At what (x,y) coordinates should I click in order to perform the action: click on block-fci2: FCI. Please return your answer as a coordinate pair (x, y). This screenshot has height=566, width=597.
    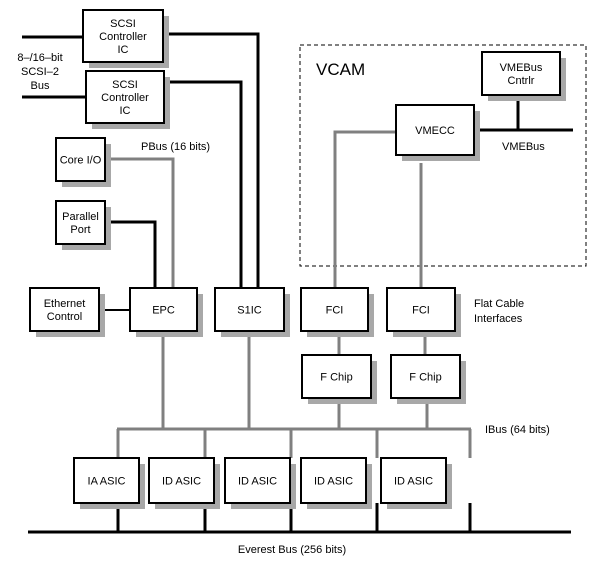
    Looking at the image, I should click on (423, 312).